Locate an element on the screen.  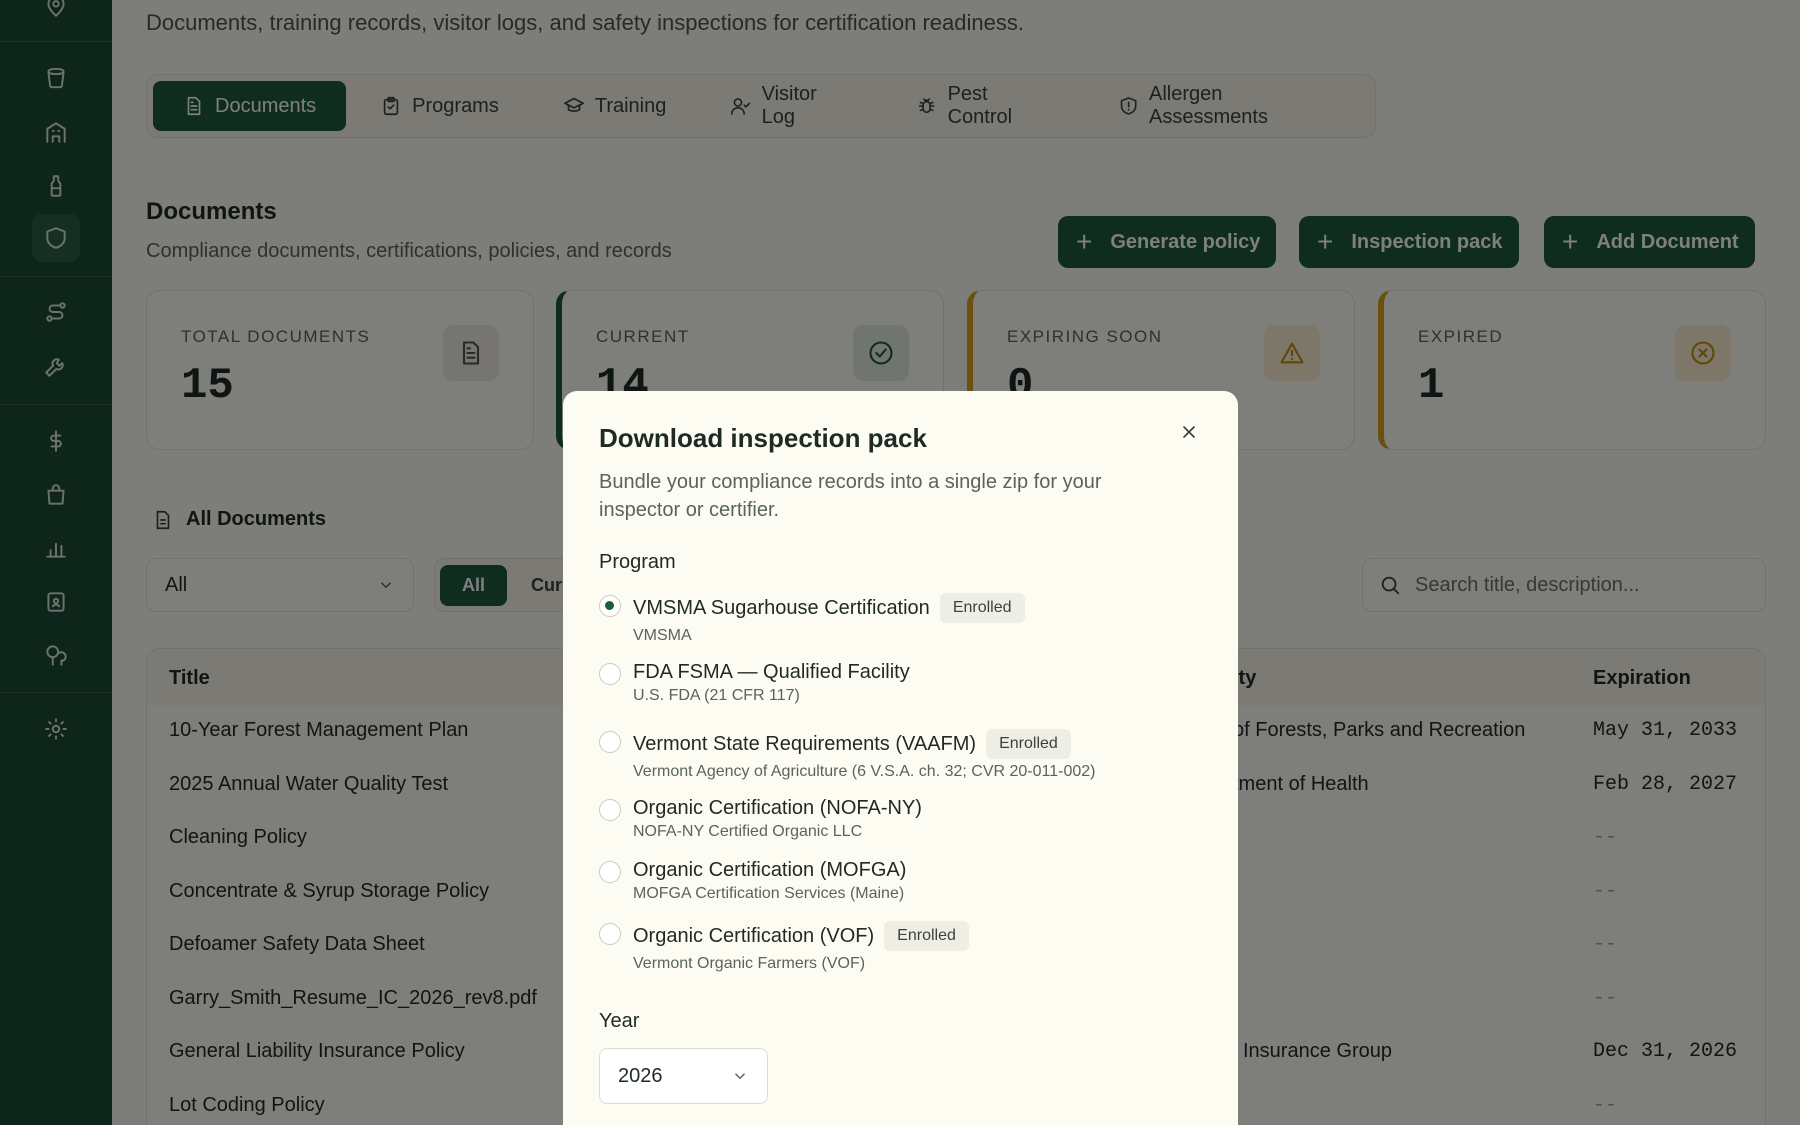
program-authority: NOFA-NY Certified Organic LLC is located at coordinates (748, 831).